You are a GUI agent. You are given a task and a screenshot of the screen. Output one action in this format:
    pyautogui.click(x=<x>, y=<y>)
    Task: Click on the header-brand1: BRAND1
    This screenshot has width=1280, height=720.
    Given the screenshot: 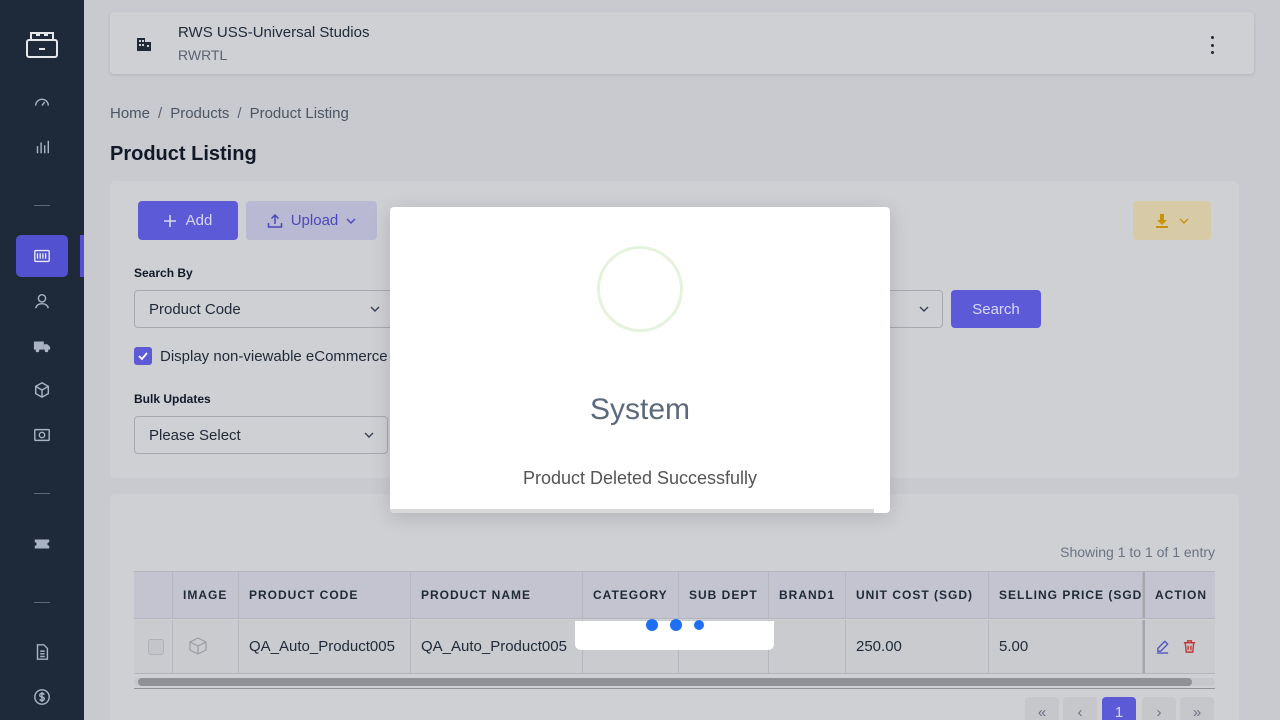 What is the action you would take?
    pyautogui.click(x=807, y=595)
    